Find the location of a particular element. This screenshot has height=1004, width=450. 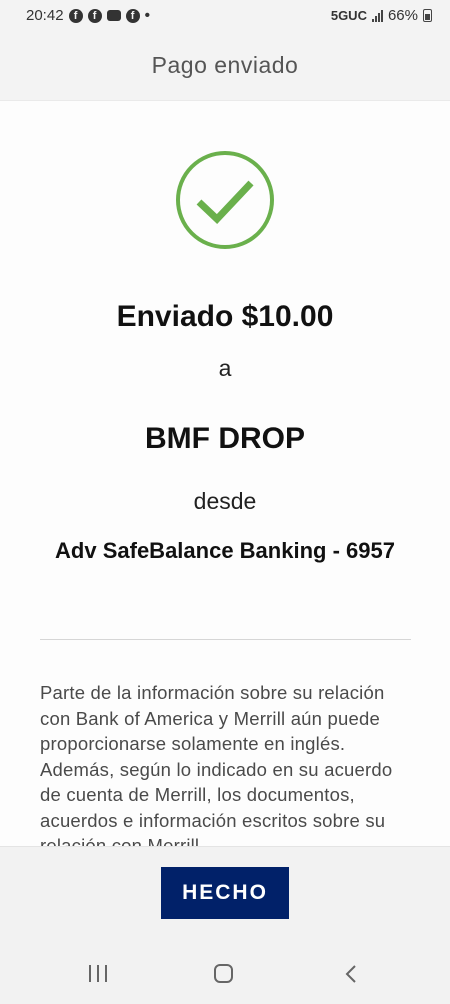

divider is located at coordinates (225, 639).